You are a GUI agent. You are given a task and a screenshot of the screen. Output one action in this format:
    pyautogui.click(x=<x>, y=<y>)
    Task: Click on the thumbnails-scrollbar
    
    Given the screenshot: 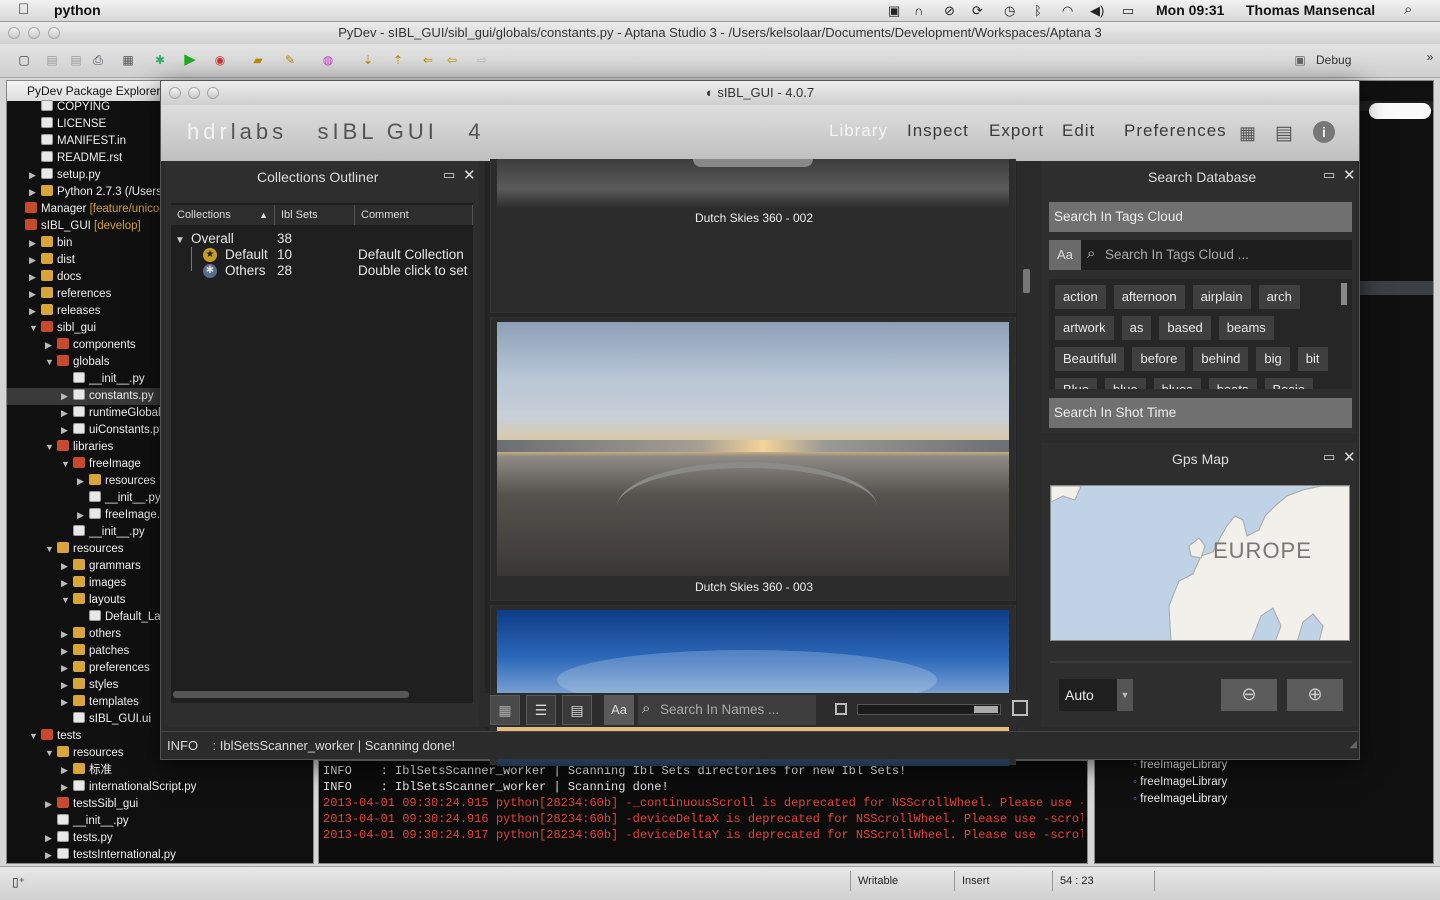 What is the action you would take?
    pyautogui.click(x=1026, y=281)
    